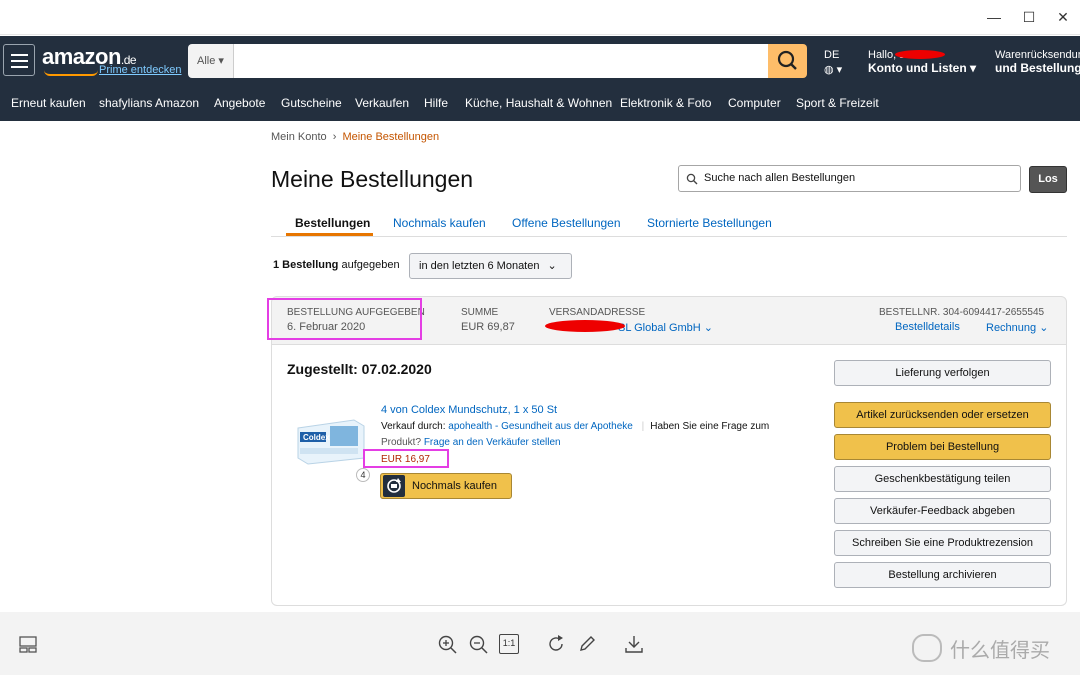 This screenshot has height=675, width=1080. I want to click on buy-again-icon, so click(394, 486).